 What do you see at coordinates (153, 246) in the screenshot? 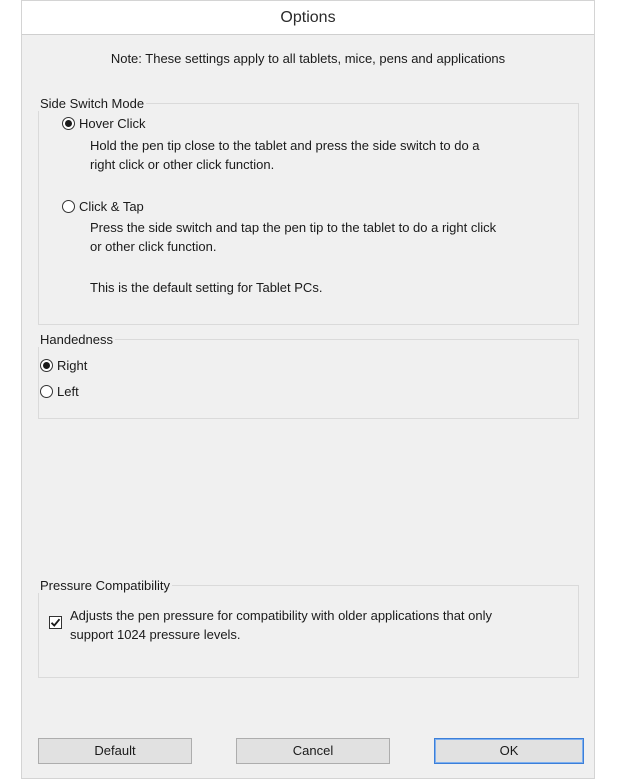
I see `click-and-tap-desc-line-2: or other click function.` at bounding box center [153, 246].